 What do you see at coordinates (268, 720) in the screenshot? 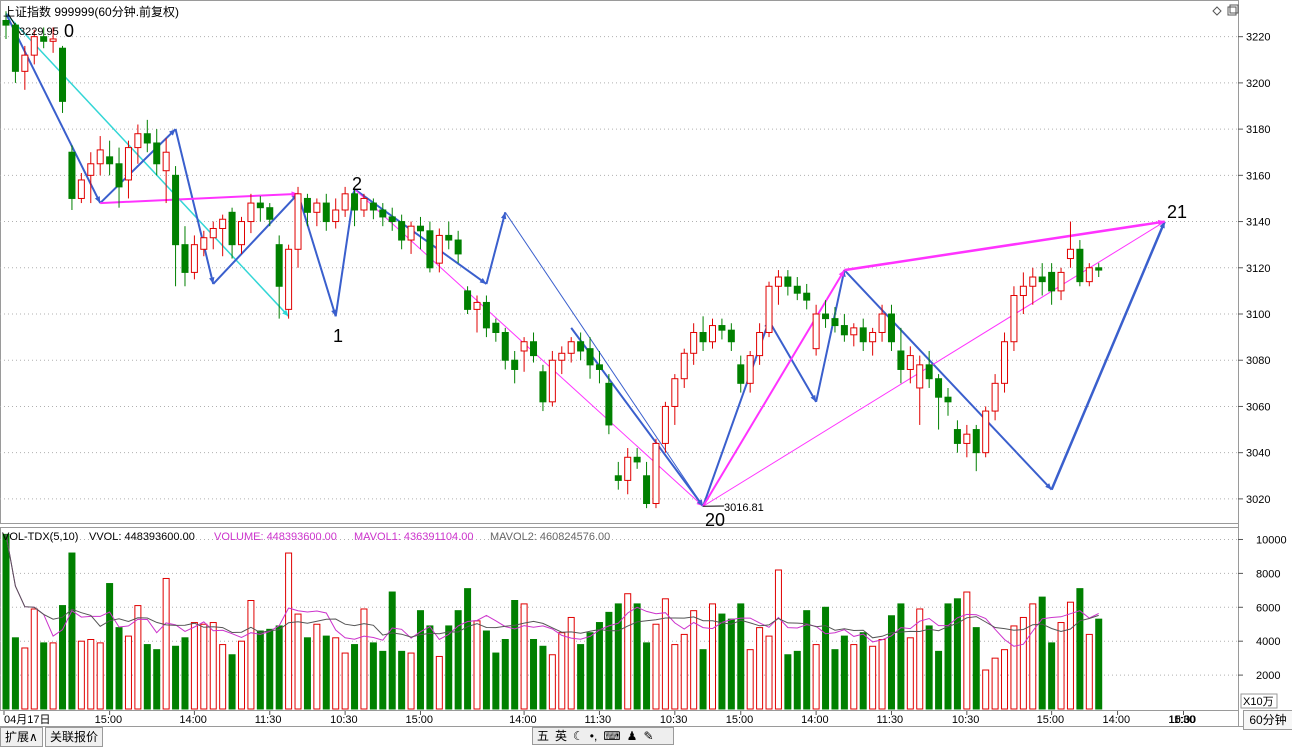
I see `time-tick-label: 11:30` at bounding box center [268, 720].